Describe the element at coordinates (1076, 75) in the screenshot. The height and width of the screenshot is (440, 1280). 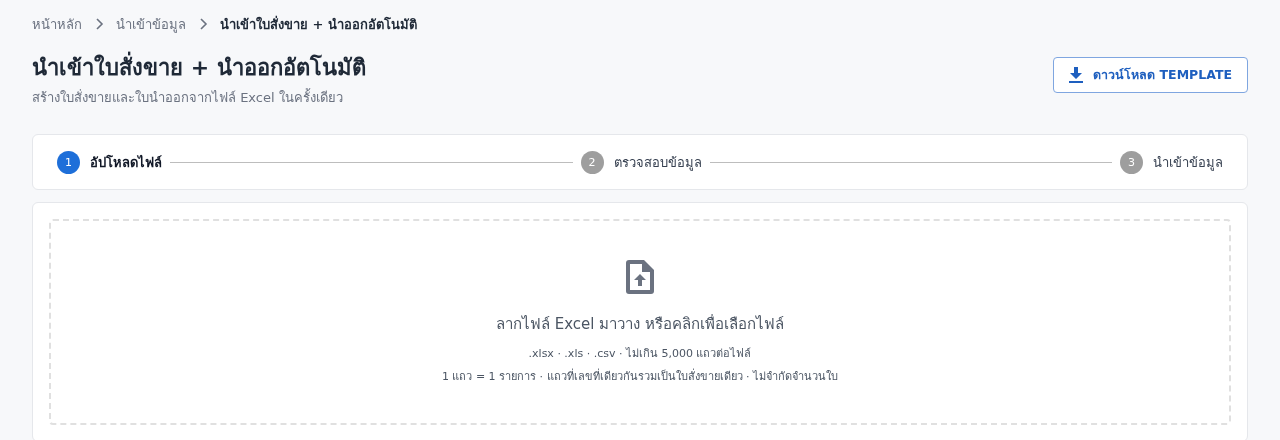
I see `download-icon` at that location.